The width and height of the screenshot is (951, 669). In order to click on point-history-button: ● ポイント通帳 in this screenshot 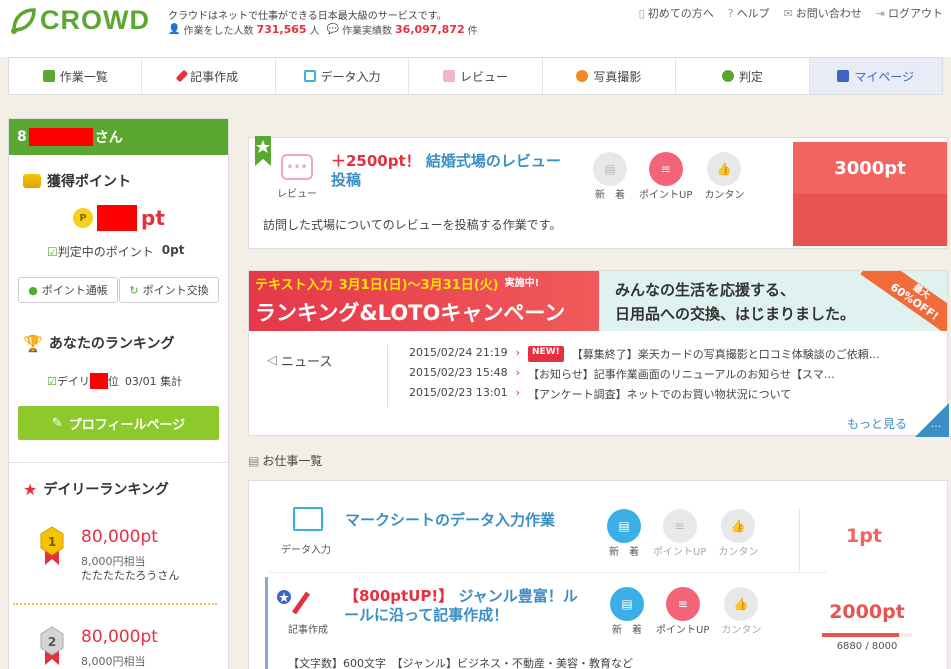, I will do `click(68, 290)`.